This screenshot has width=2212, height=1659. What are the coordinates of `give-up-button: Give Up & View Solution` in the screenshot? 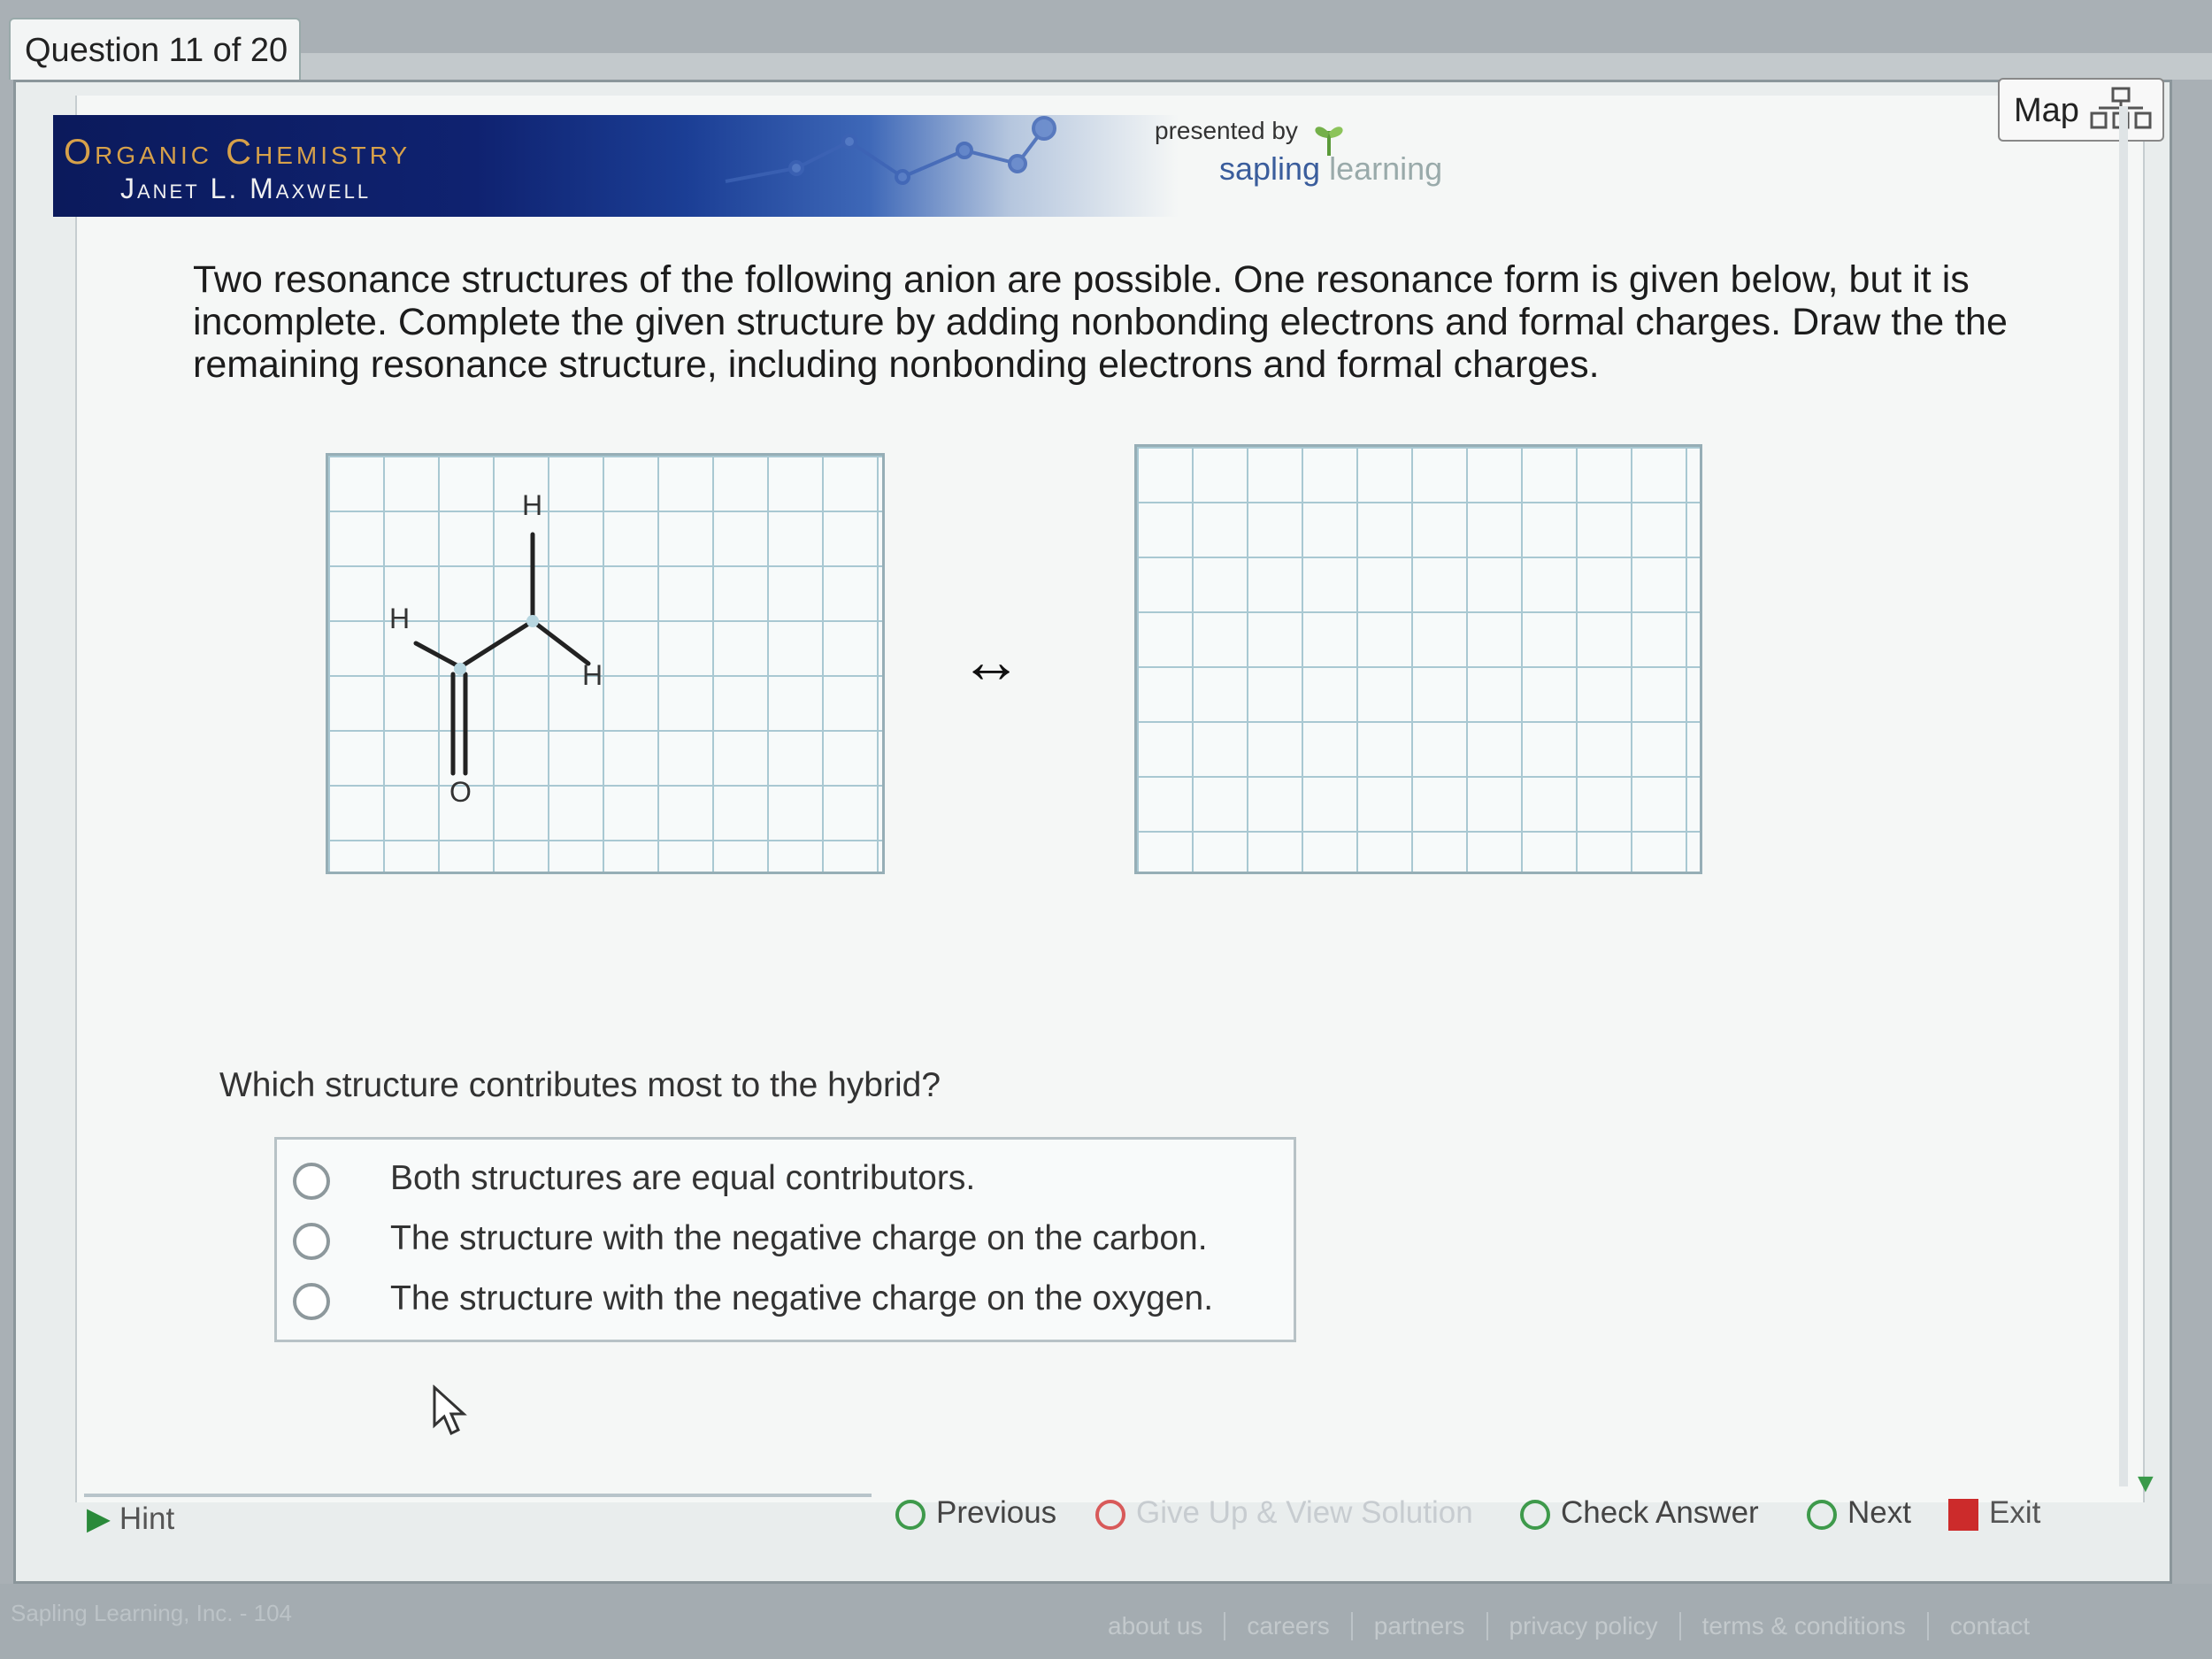 It's located at (1284, 1513).